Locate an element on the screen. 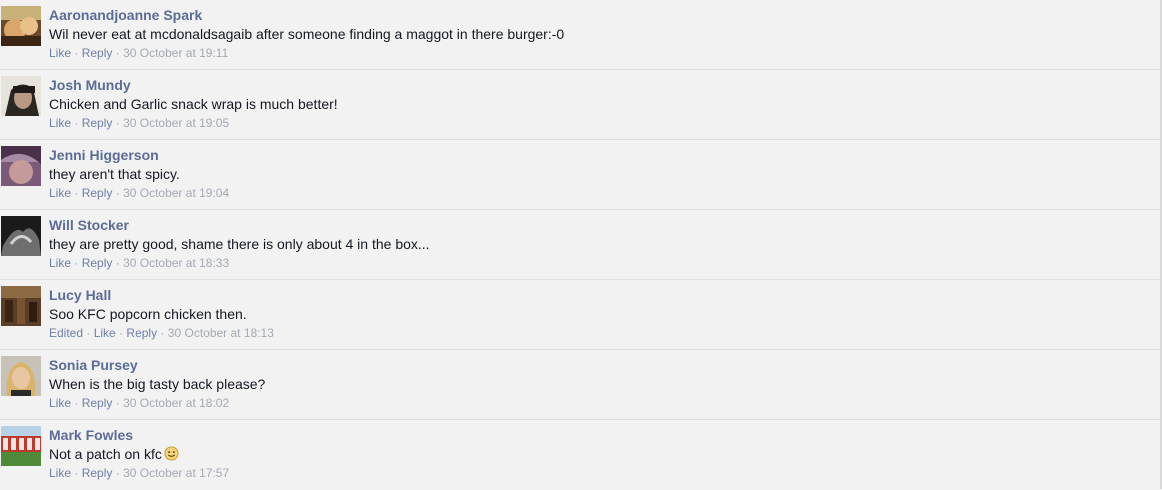 This screenshot has height=490, width=1162. comment-author: Sonia Pursey is located at coordinates (93, 365).